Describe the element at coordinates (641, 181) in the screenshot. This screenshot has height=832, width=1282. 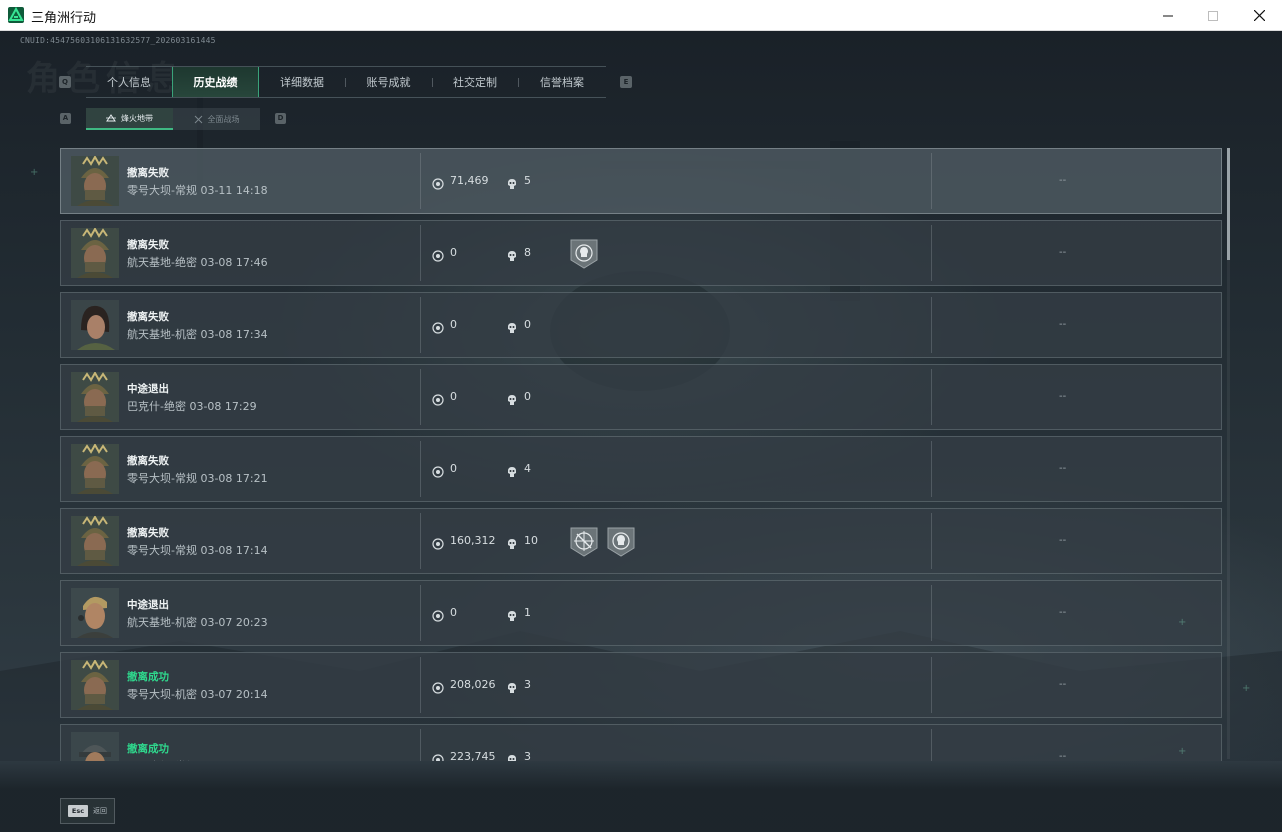
I see `match-record-row: 撤离失败 零号大坝-常规 03-11 14:18 71,469 5 --` at that location.